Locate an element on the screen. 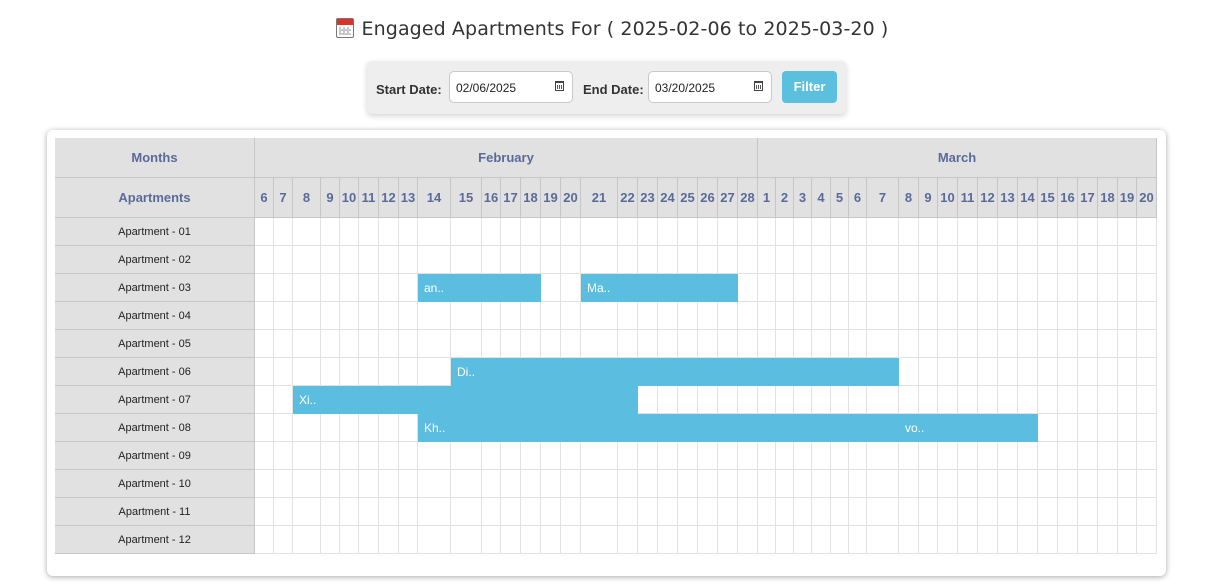  filter-button: Filter is located at coordinates (809, 87).